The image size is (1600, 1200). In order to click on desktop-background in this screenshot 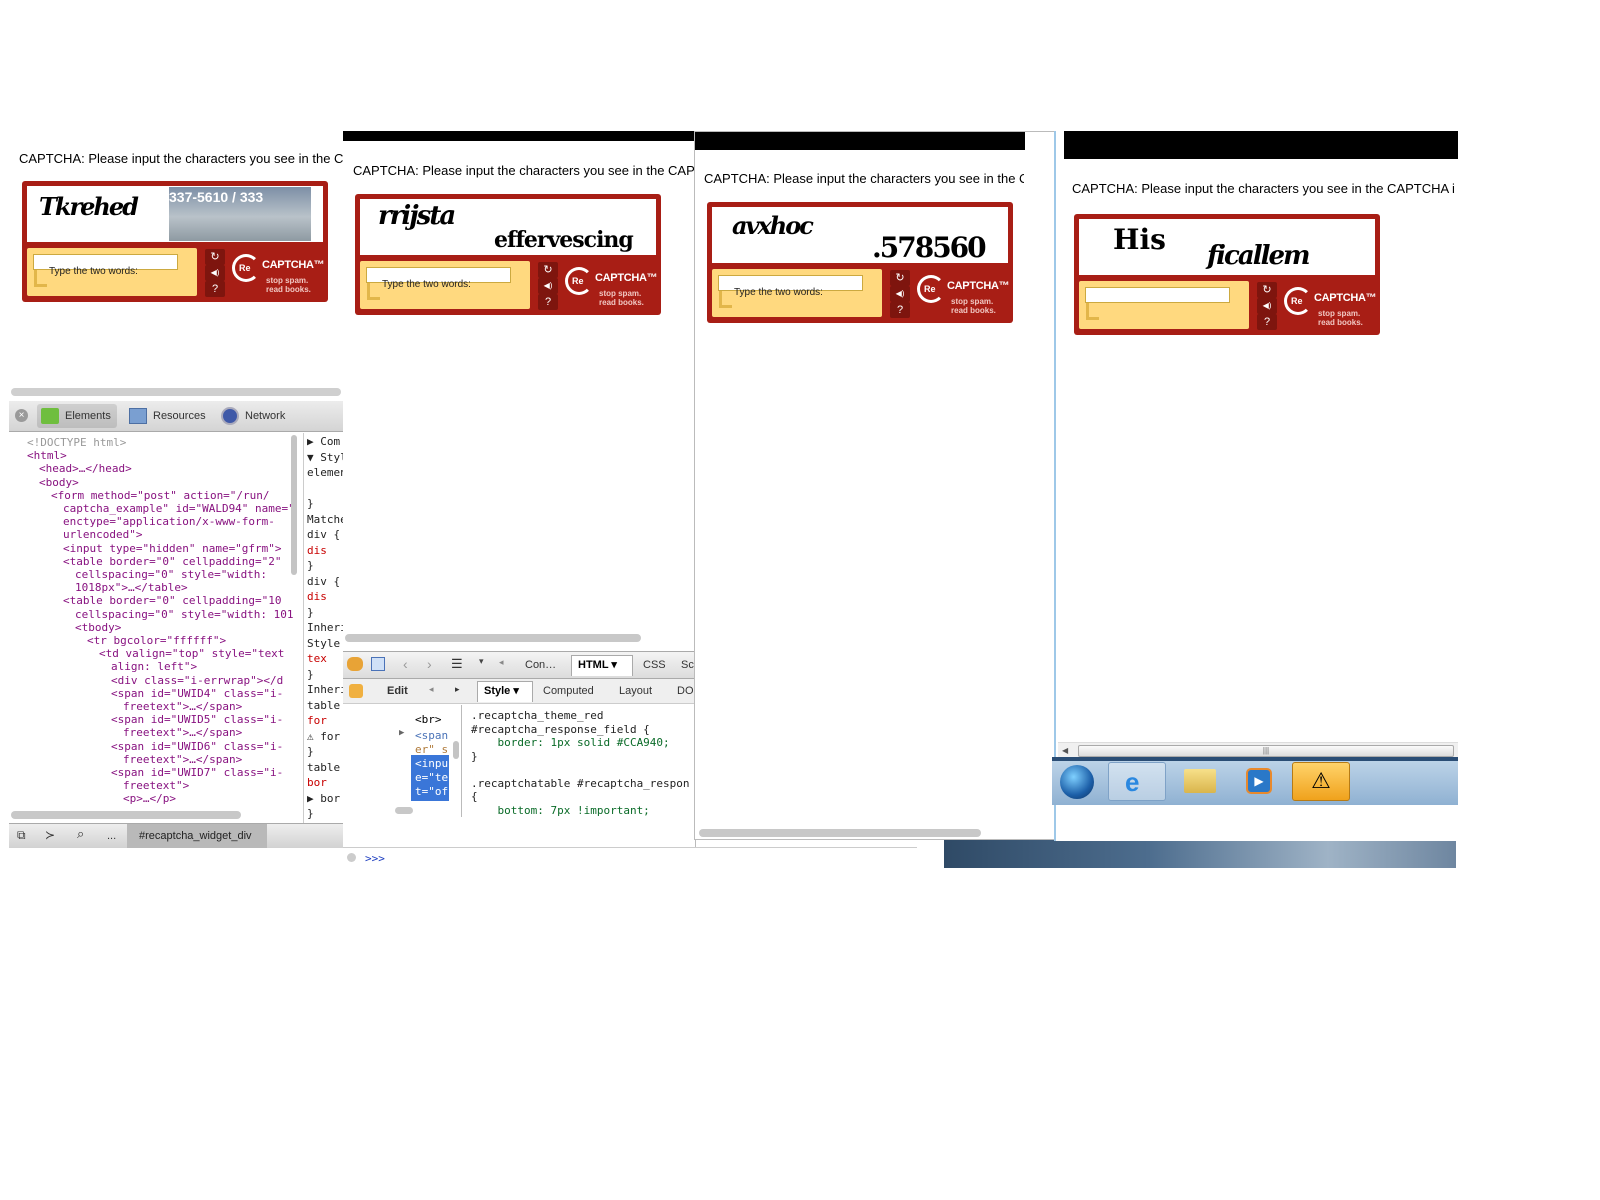, I will do `click(1200, 854)`.